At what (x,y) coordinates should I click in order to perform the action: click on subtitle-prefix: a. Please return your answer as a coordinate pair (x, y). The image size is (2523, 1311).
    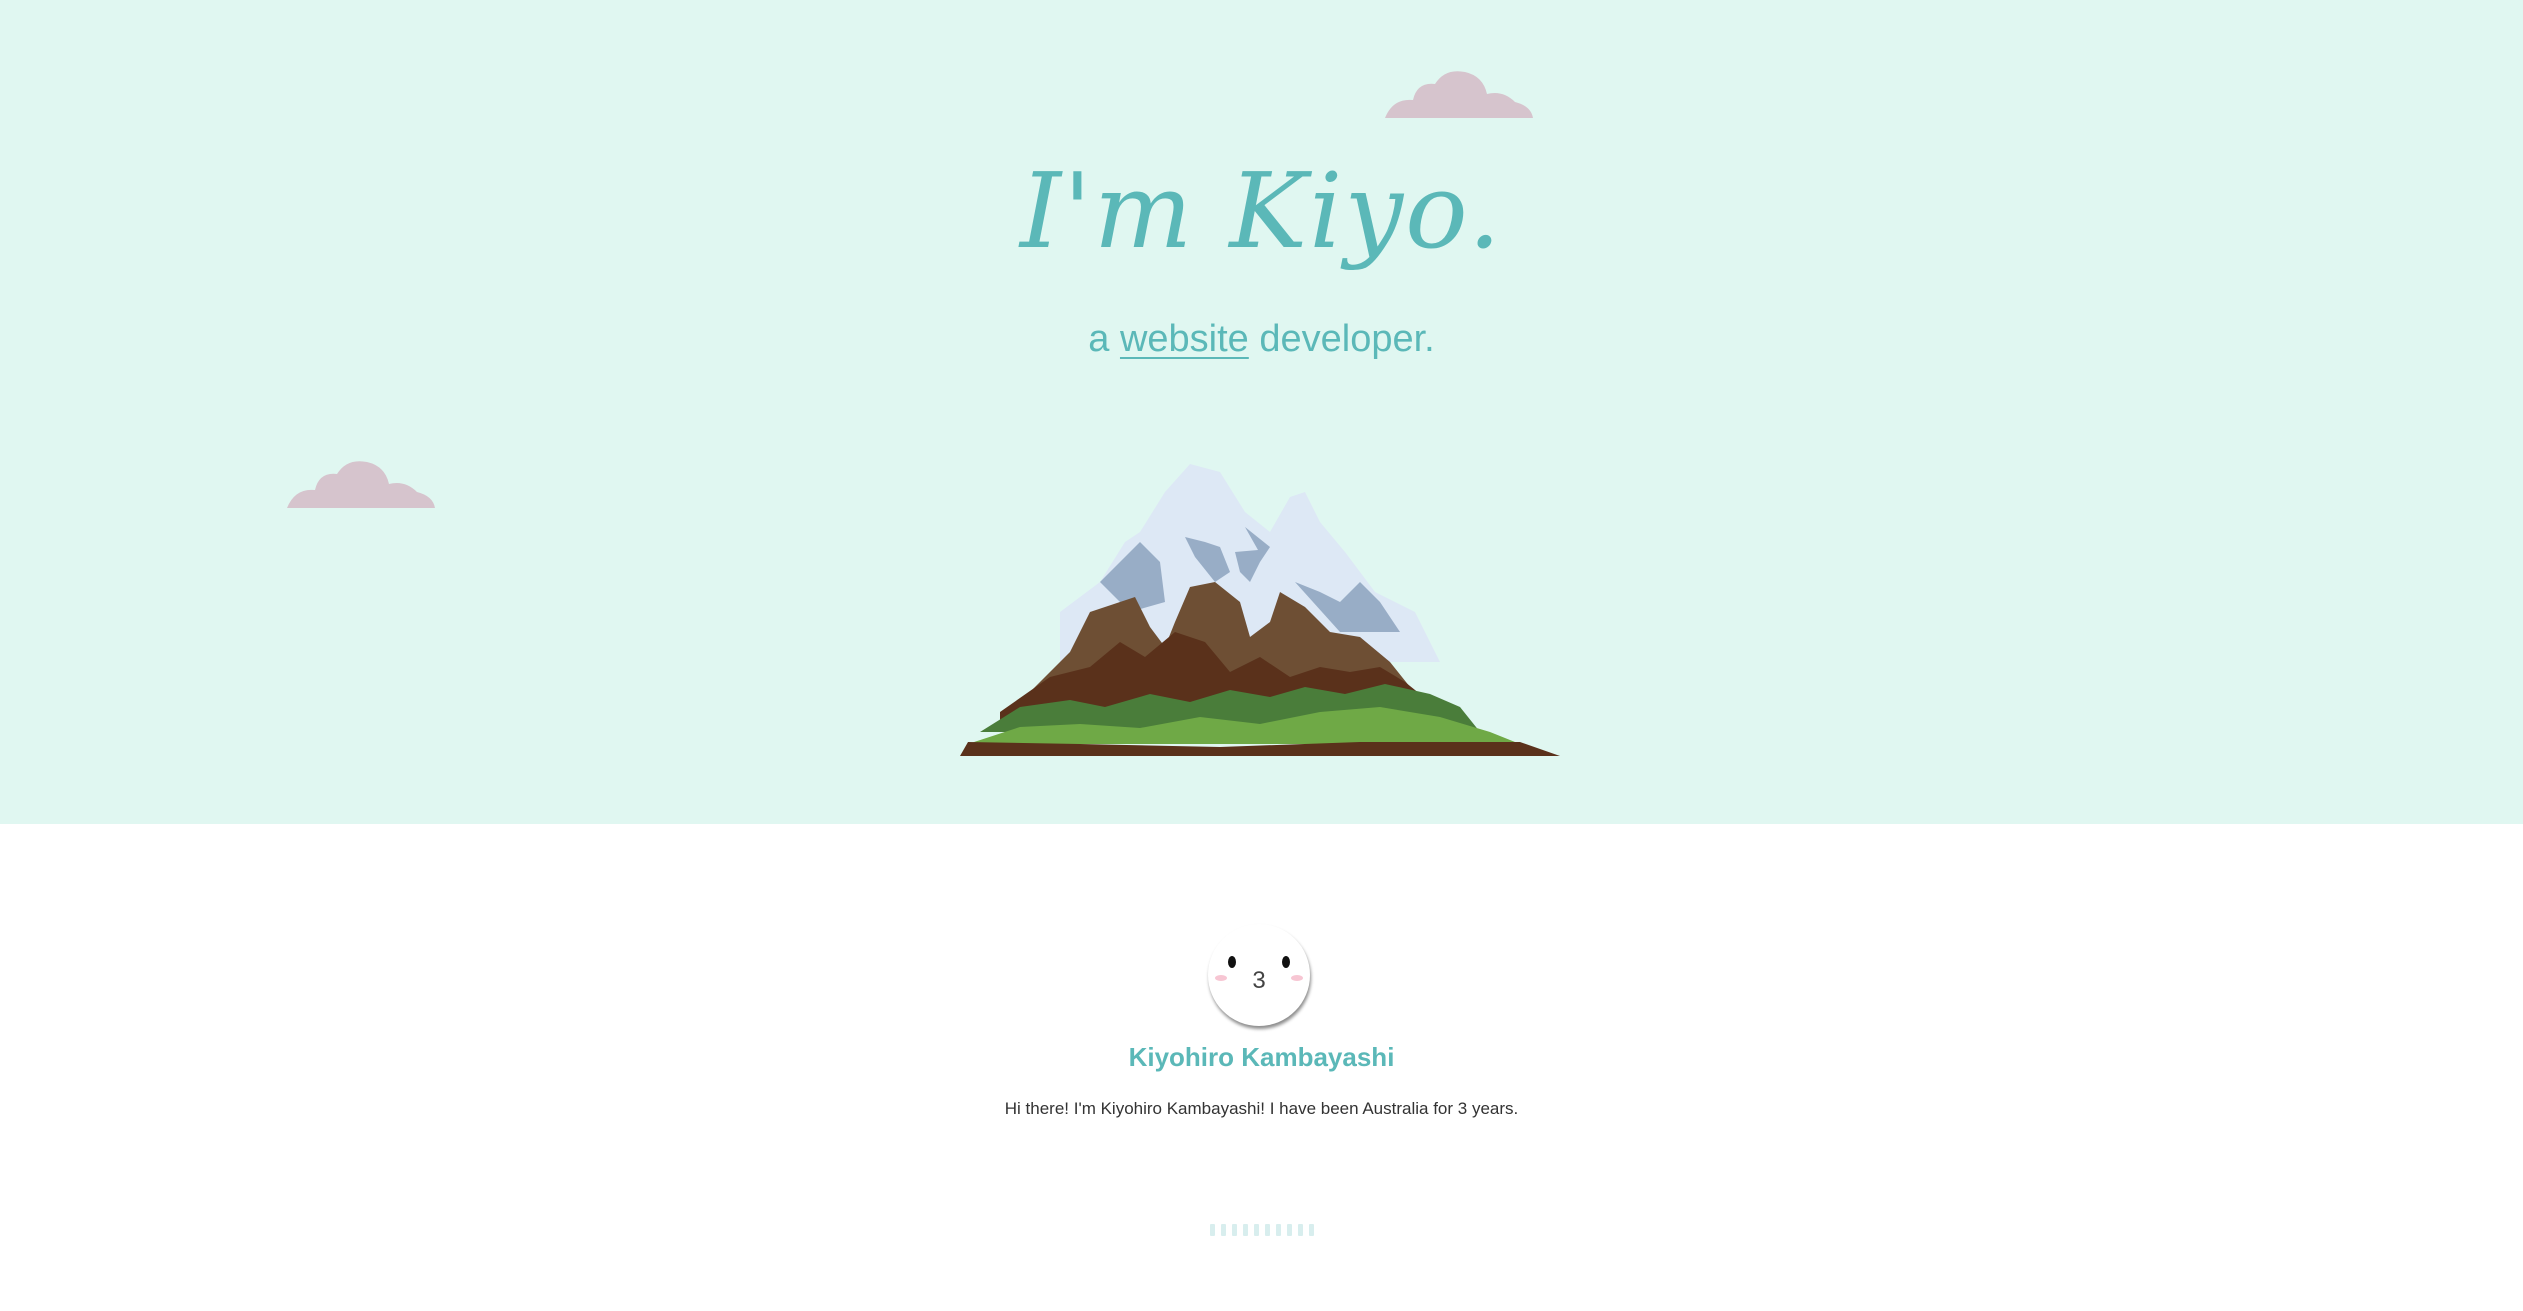
    Looking at the image, I should click on (1104, 339).